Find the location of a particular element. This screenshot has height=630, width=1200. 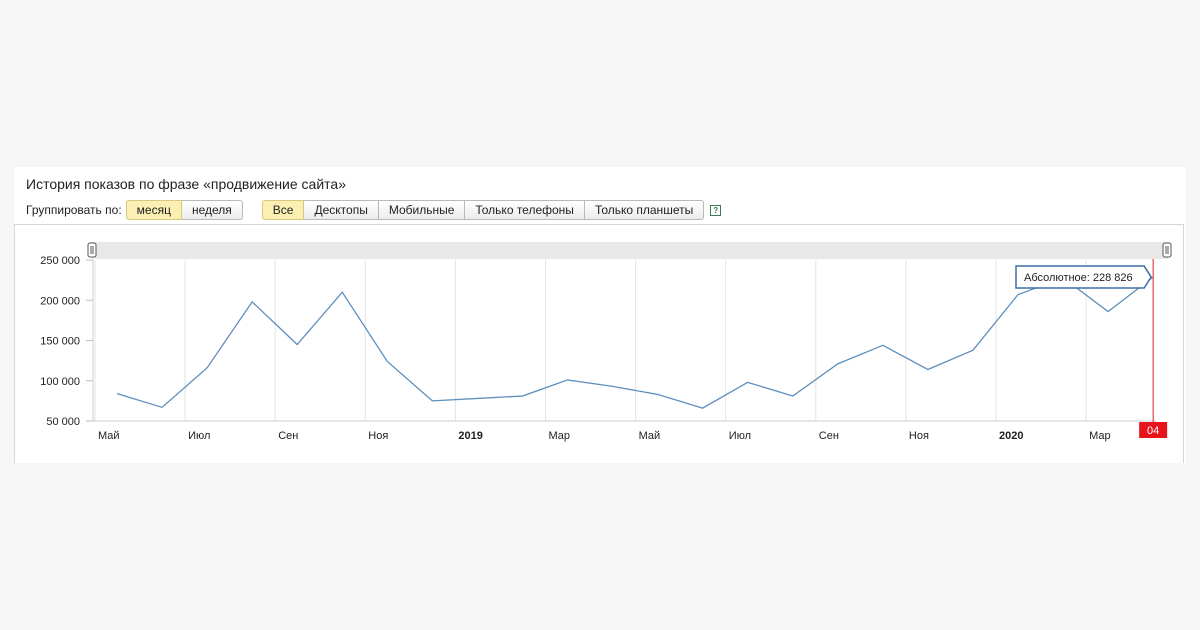

navigator-handle-left is located at coordinates (92, 250).